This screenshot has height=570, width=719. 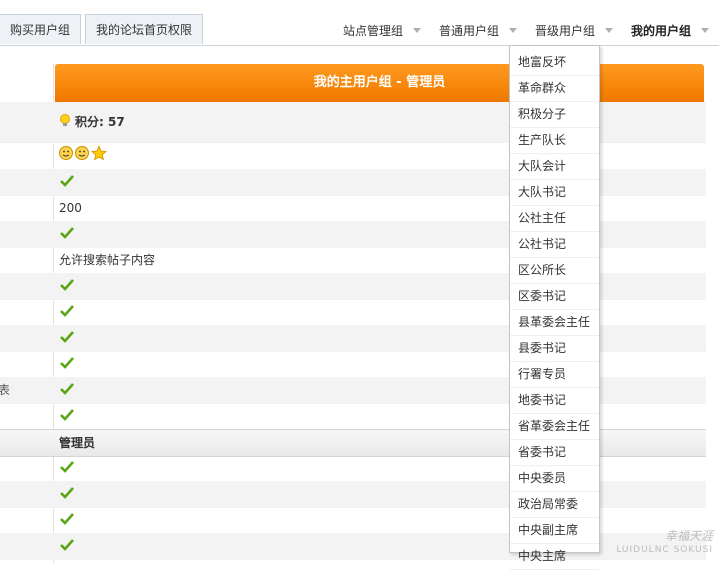 What do you see at coordinates (83, 153) in the screenshot?
I see `smiley-icon` at bounding box center [83, 153].